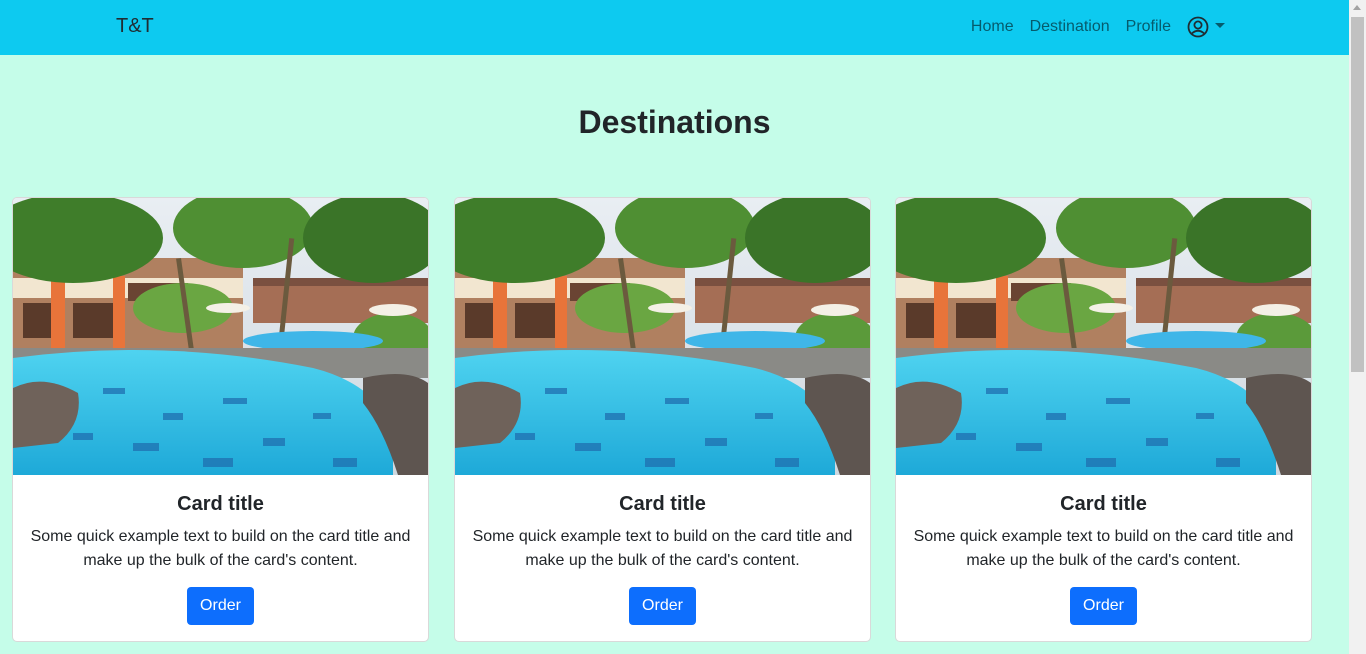 The width and height of the screenshot is (1366, 654). Describe the element at coordinates (135, 26) in the screenshot. I see `brand-logo: T&T` at that location.